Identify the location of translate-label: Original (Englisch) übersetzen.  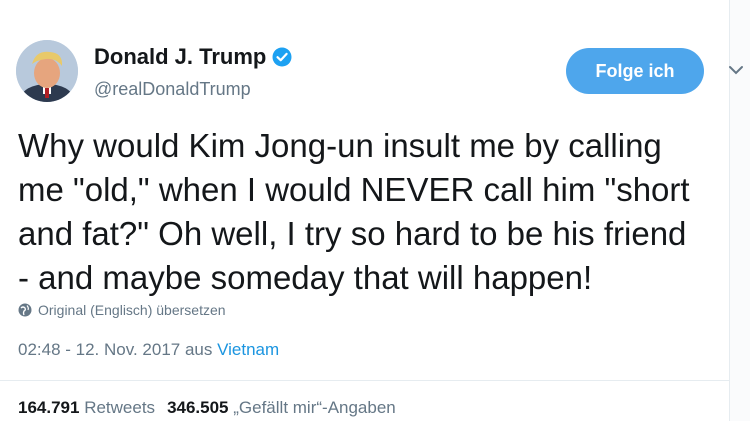
(132, 310).